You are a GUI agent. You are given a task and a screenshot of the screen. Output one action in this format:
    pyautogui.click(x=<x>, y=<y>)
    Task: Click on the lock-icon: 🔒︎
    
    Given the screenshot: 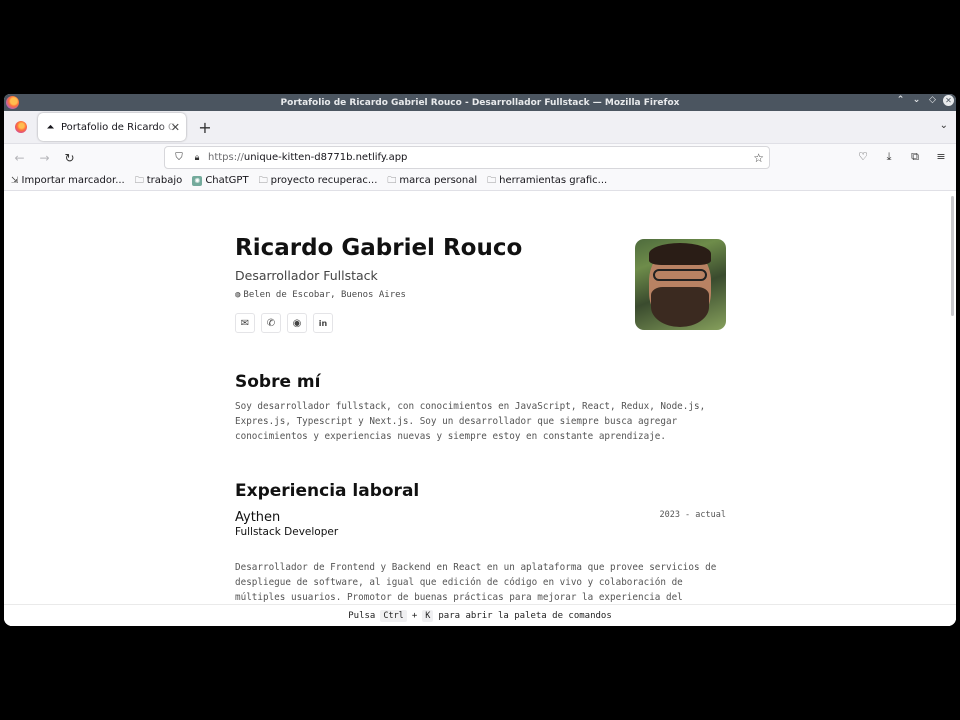 What is the action you would take?
    pyautogui.click(x=197, y=158)
    